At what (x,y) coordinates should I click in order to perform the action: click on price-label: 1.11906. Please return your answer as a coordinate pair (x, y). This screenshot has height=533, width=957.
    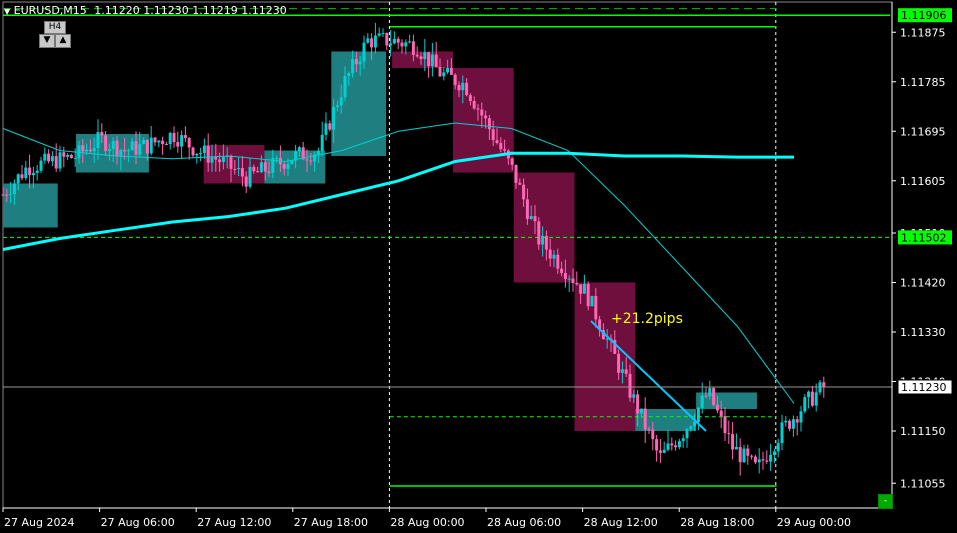
    Looking at the image, I should click on (924, 15).